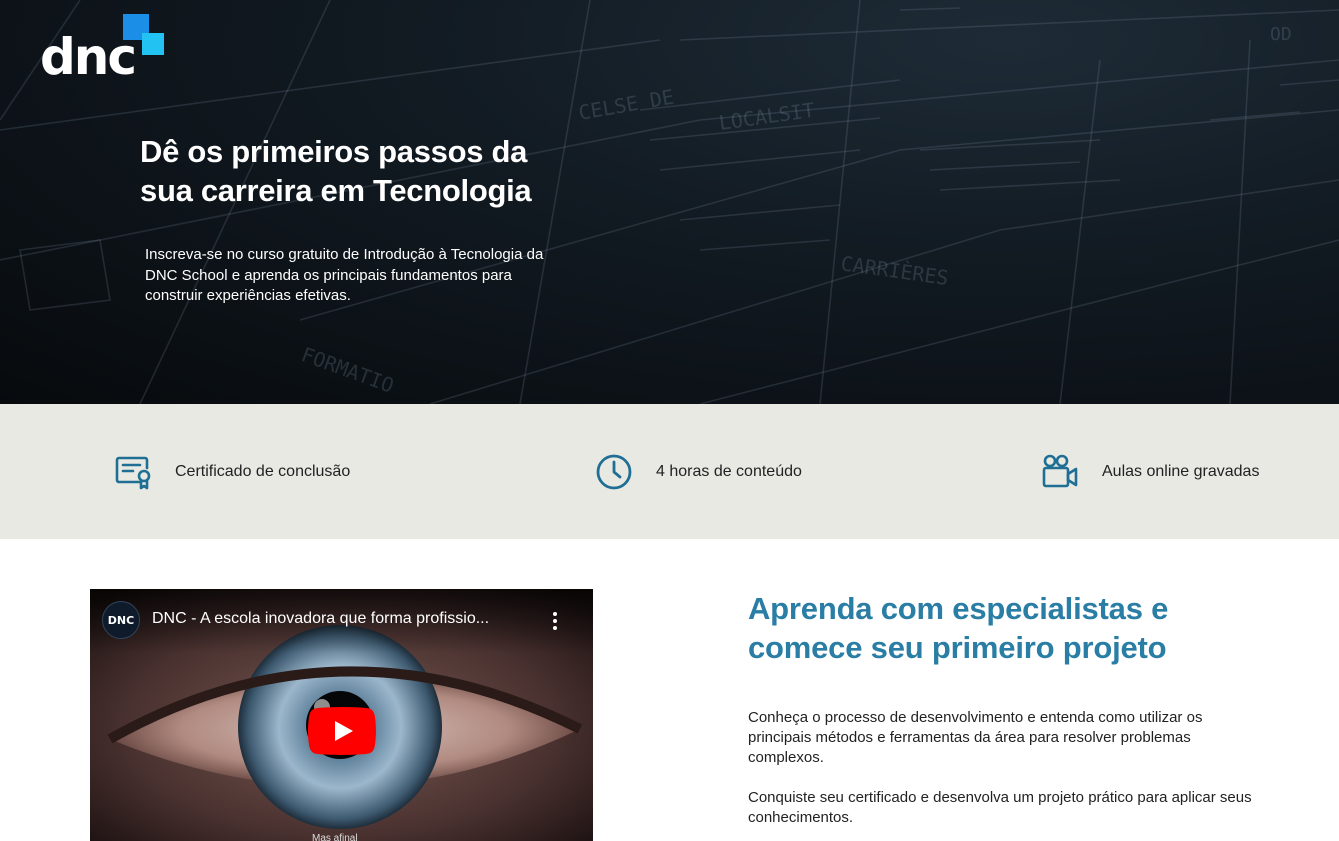  What do you see at coordinates (133, 472) in the screenshot?
I see `certificate-icon` at bounding box center [133, 472].